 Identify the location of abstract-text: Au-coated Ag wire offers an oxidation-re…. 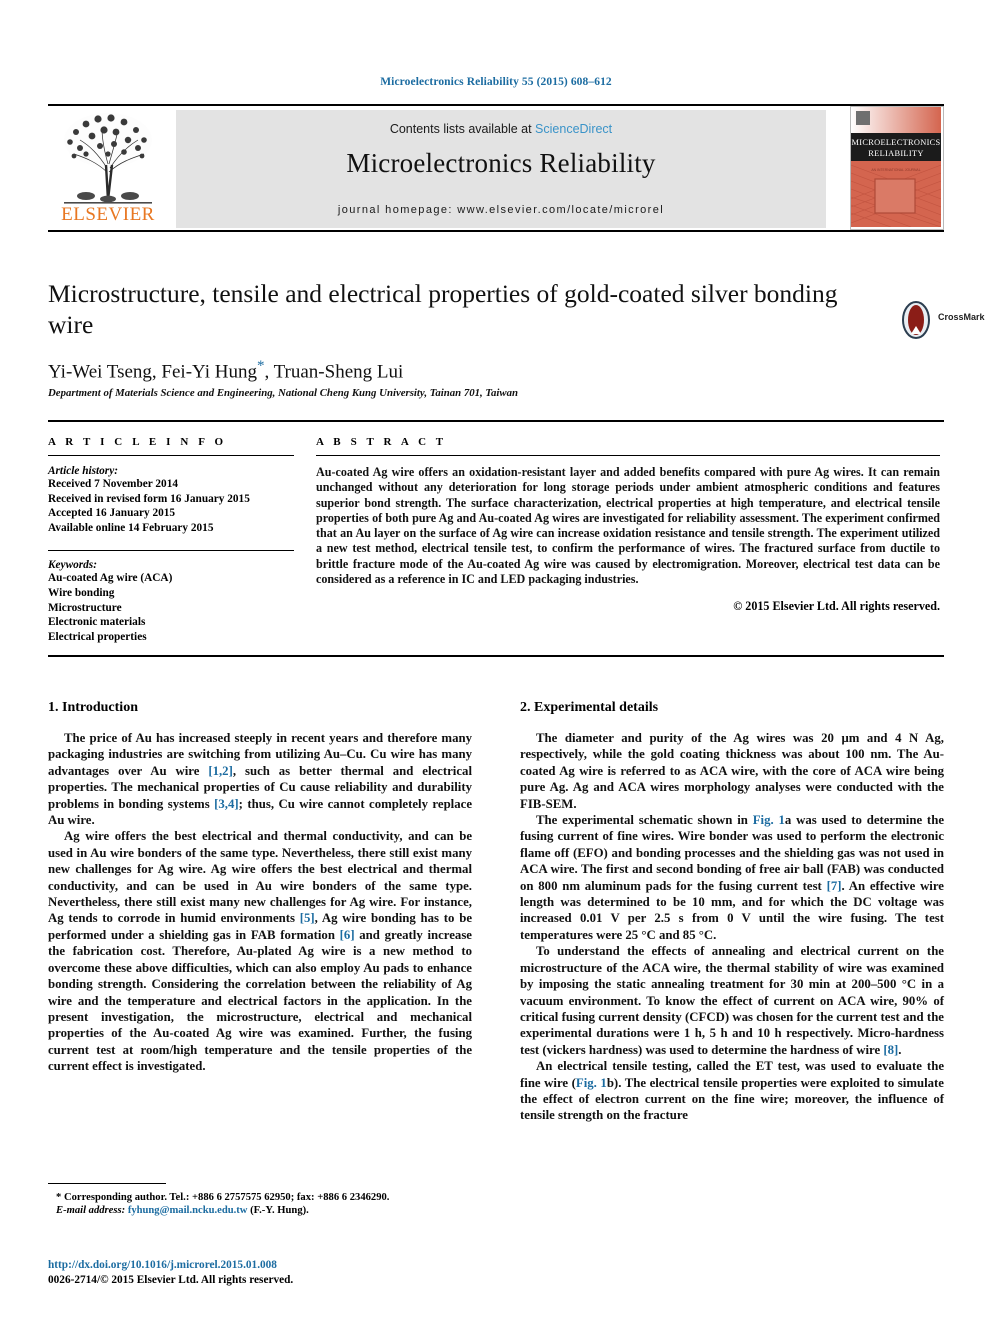
(628, 526).